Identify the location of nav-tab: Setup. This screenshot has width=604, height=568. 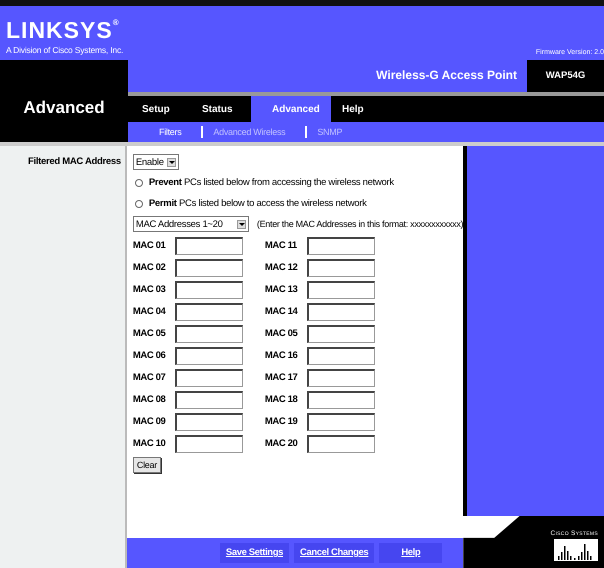
(161, 109).